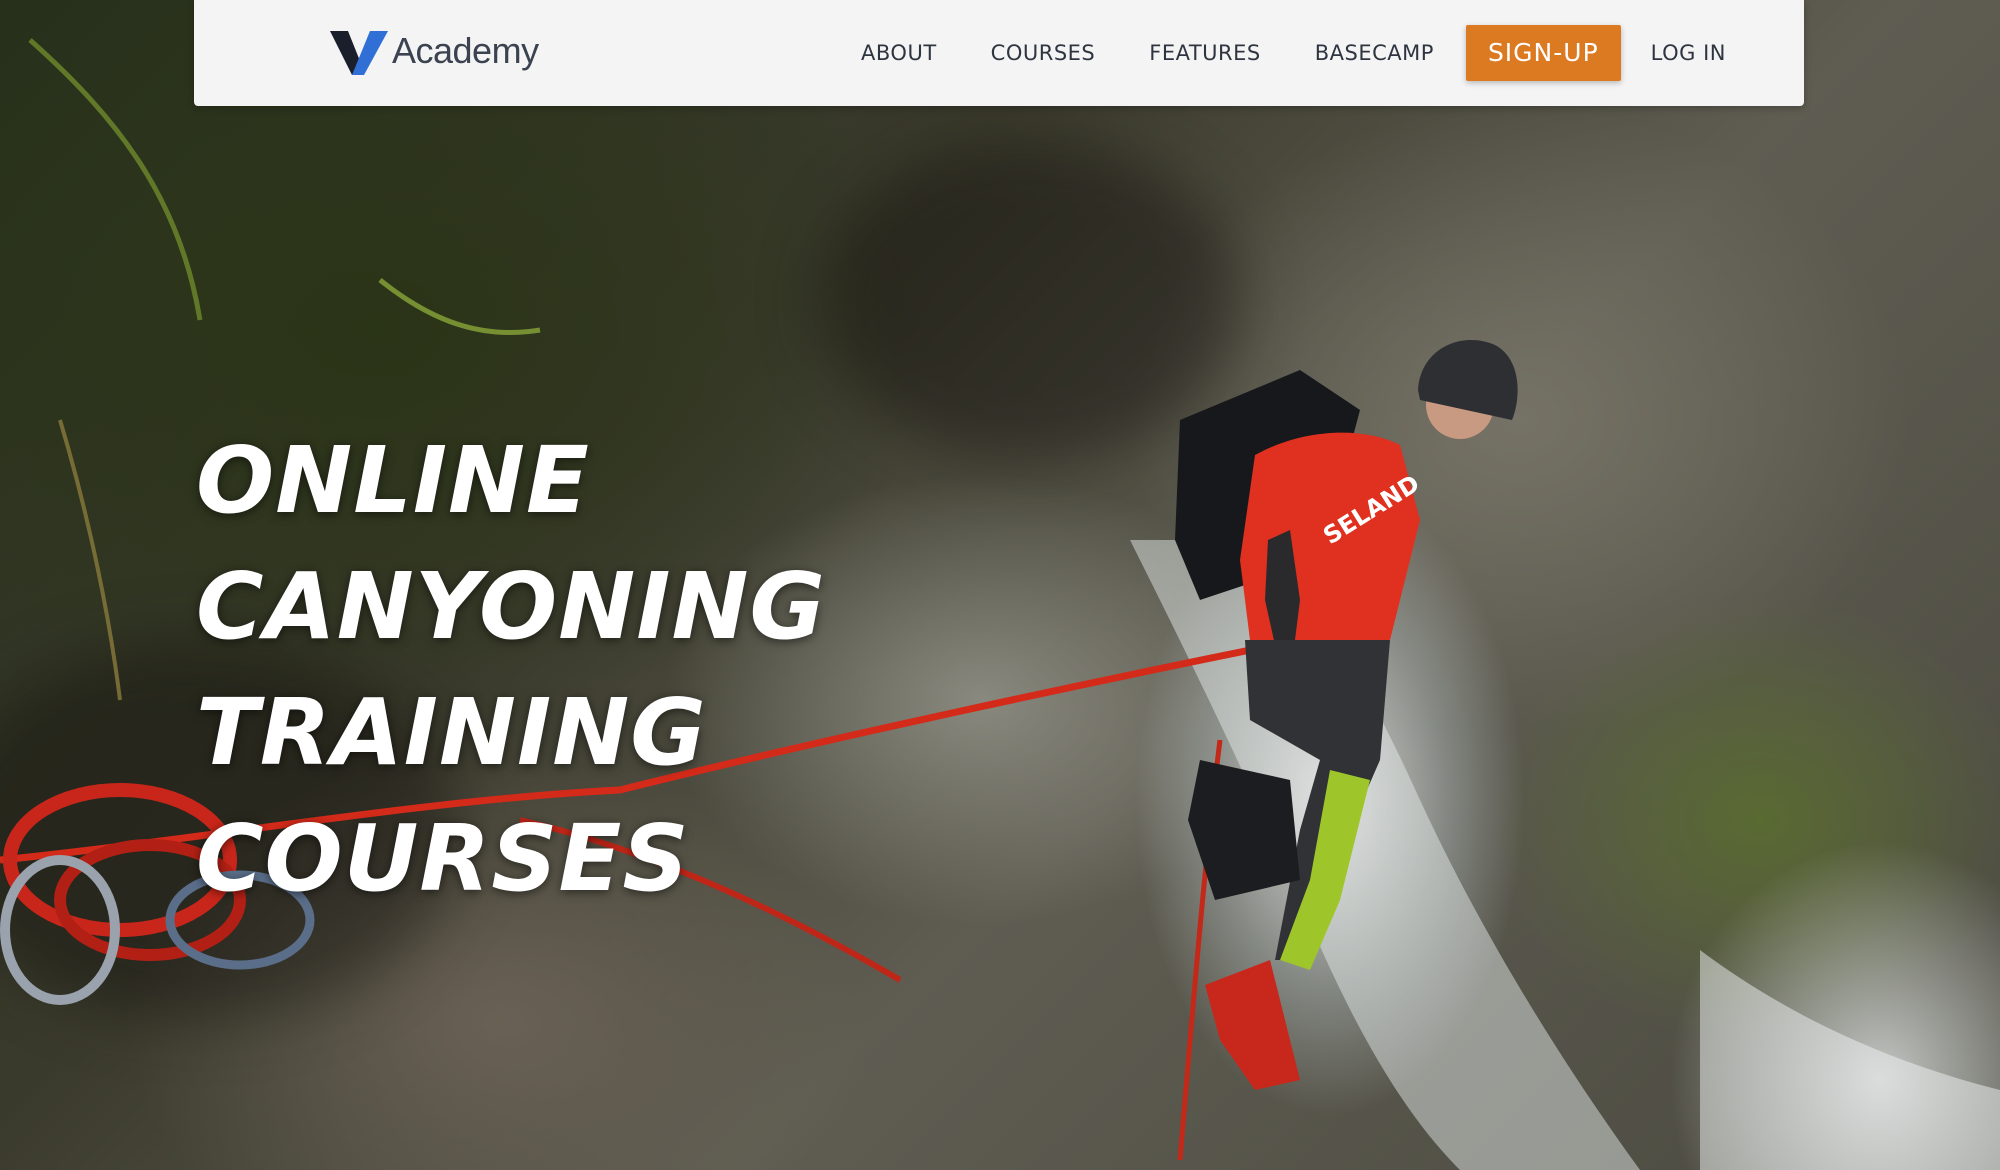 The image size is (2000, 1170). I want to click on nav-about: ABOUT, so click(899, 53).